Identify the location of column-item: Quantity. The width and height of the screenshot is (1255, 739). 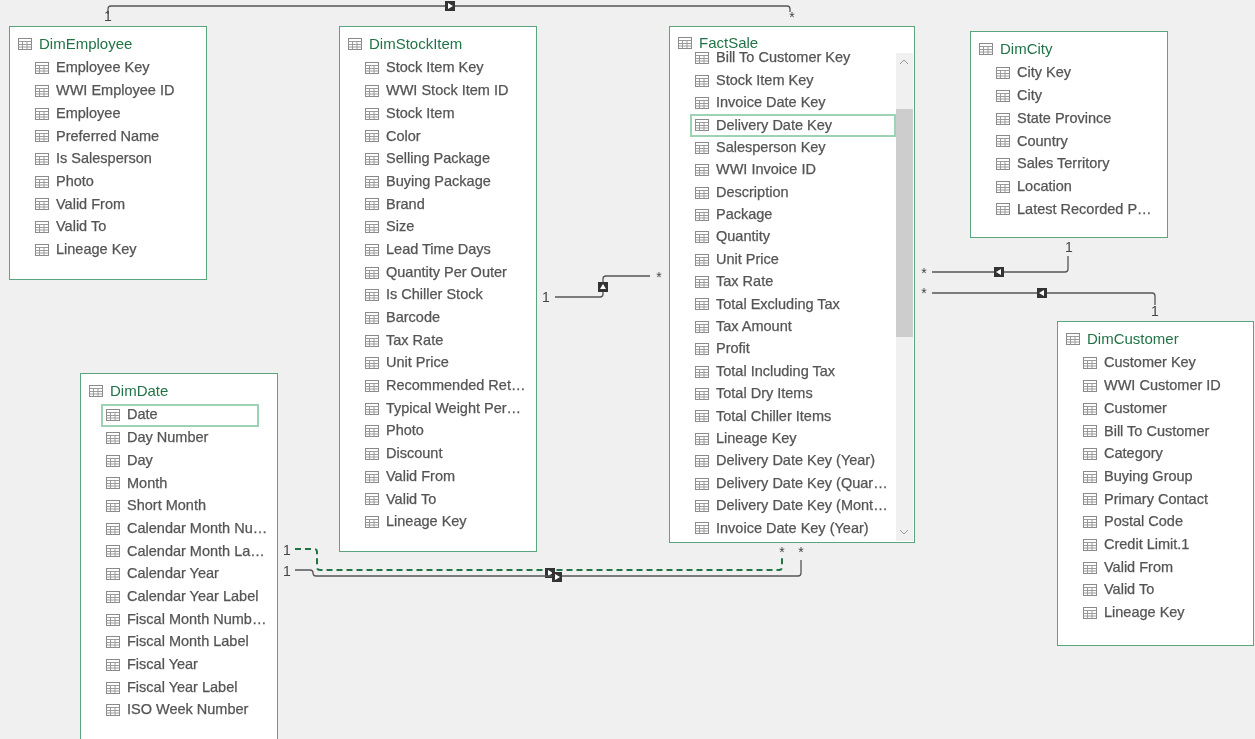
(731, 237).